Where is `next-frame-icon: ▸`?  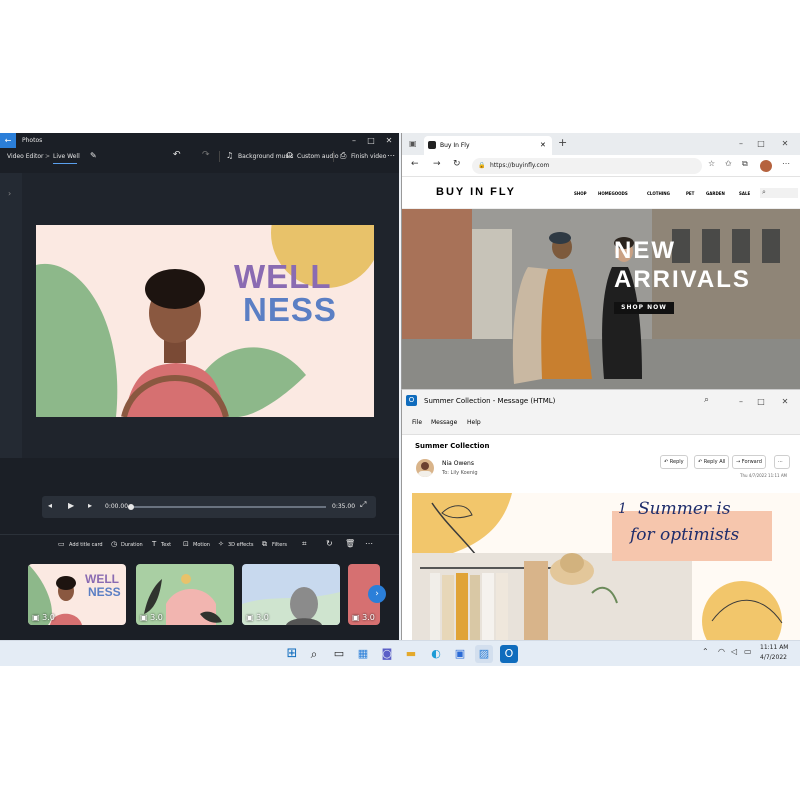 next-frame-icon: ▸ is located at coordinates (90, 505).